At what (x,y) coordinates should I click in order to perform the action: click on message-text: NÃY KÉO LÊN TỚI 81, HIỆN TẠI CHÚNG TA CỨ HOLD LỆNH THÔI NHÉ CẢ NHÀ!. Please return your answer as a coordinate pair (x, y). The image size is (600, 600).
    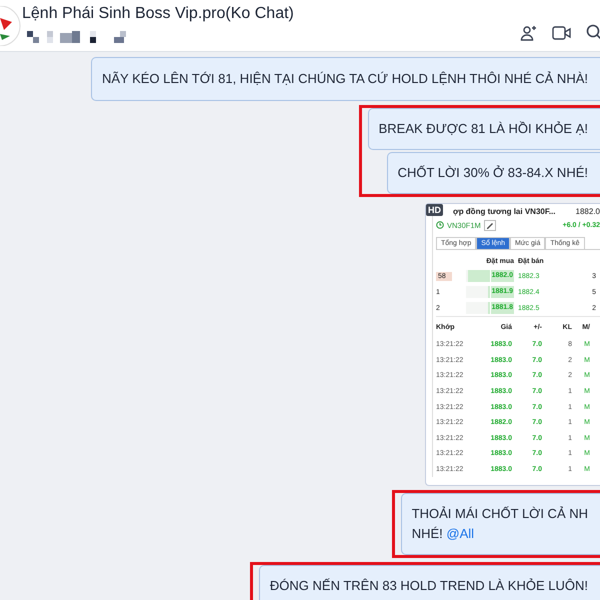
    Looking at the image, I should click on (345, 79).